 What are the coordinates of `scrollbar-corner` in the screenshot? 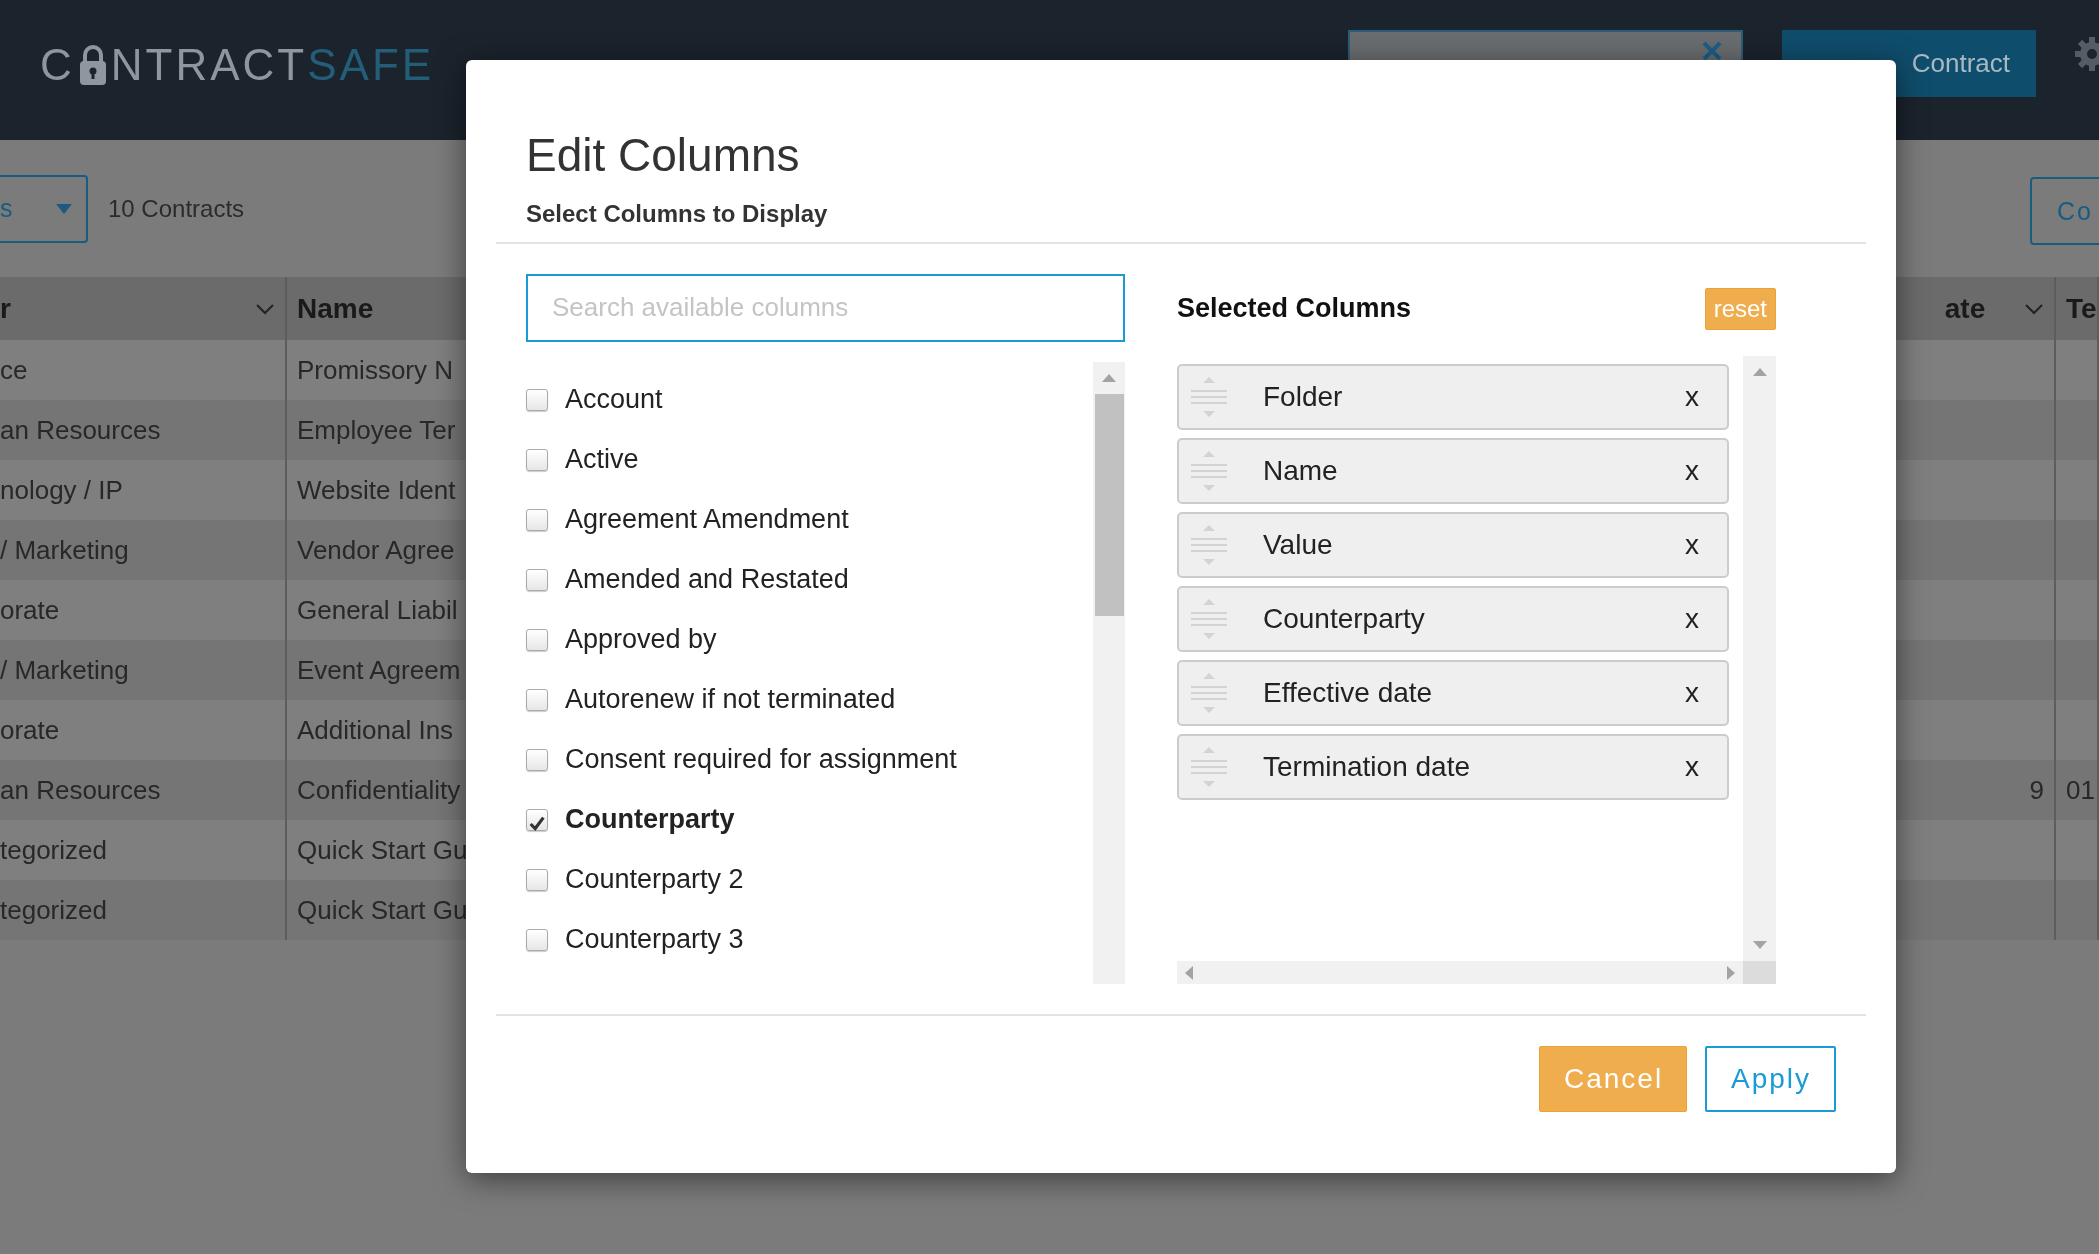 It's located at (1759, 972).